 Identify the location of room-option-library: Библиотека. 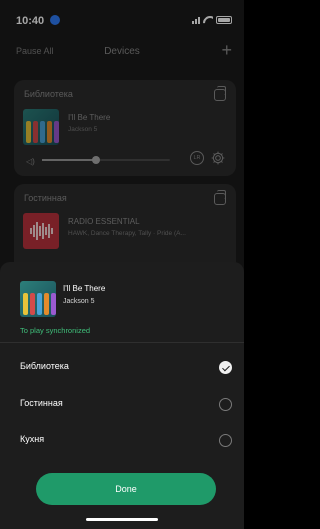
(122, 368).